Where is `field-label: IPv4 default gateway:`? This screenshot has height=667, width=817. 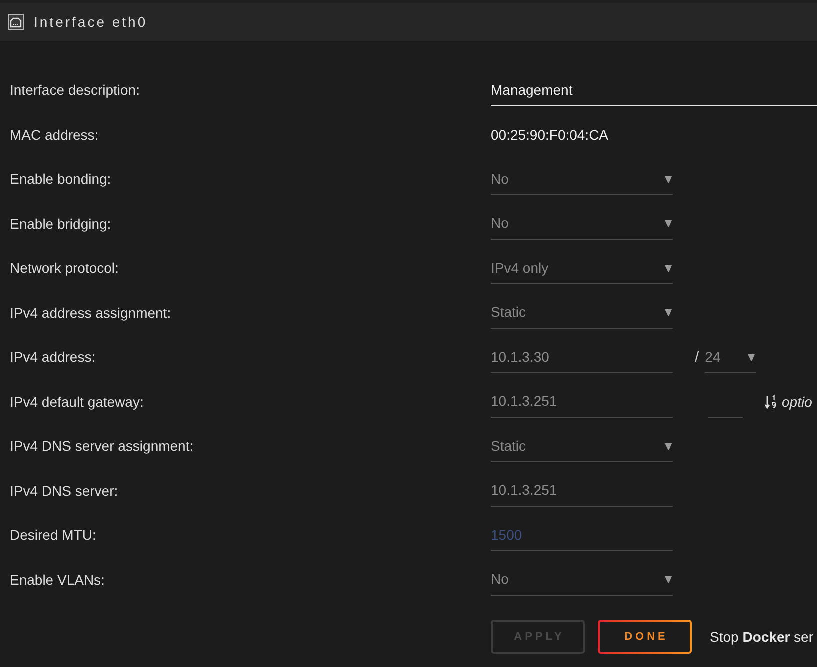
field-label: IPv4 default gateway: is located at coordinates (77, 402).